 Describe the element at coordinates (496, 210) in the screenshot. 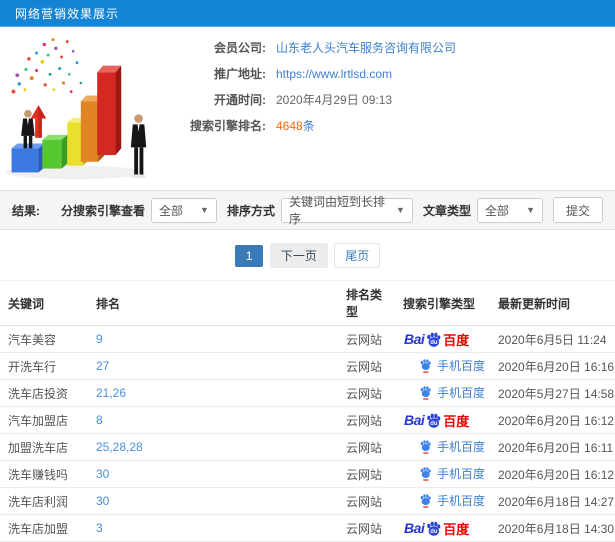

I see `article-type-select-value: 全部` at that location.